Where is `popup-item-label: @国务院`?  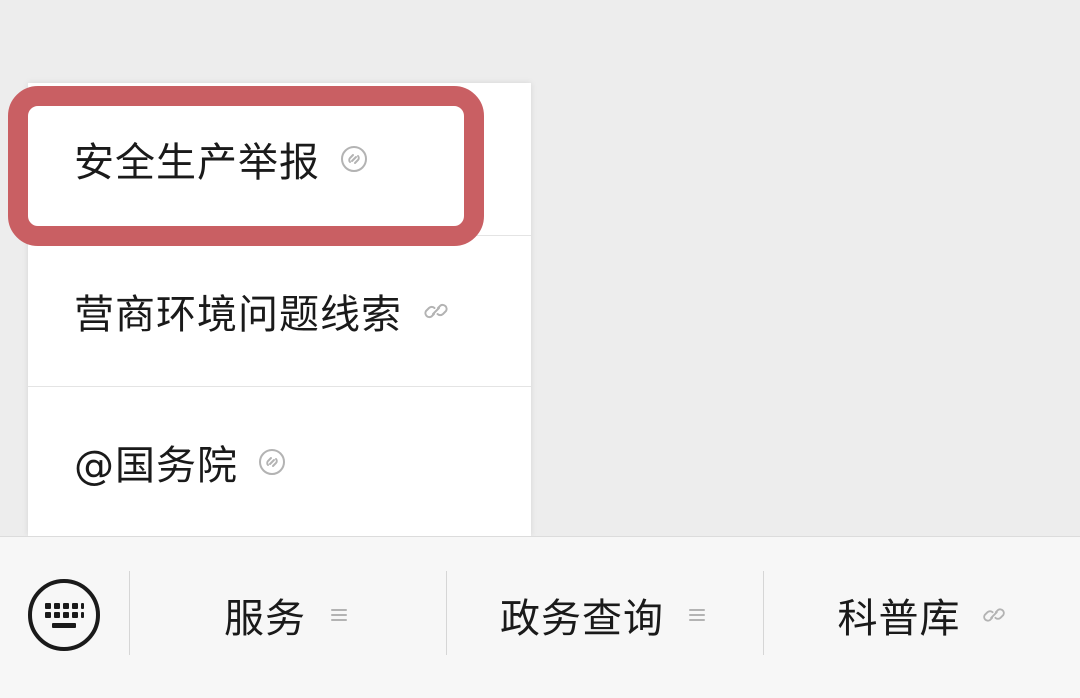
popup-item-label: @国务院 is located at coordinates (156, 465).